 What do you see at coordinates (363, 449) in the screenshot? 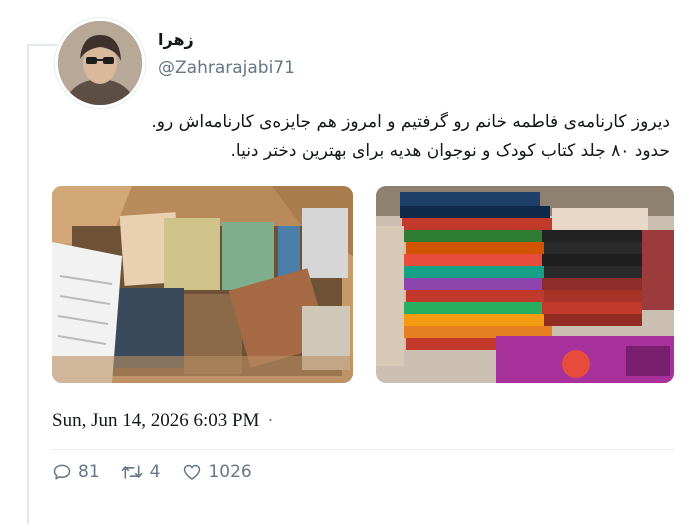
I see `divider` at bounding box center [363, 449].